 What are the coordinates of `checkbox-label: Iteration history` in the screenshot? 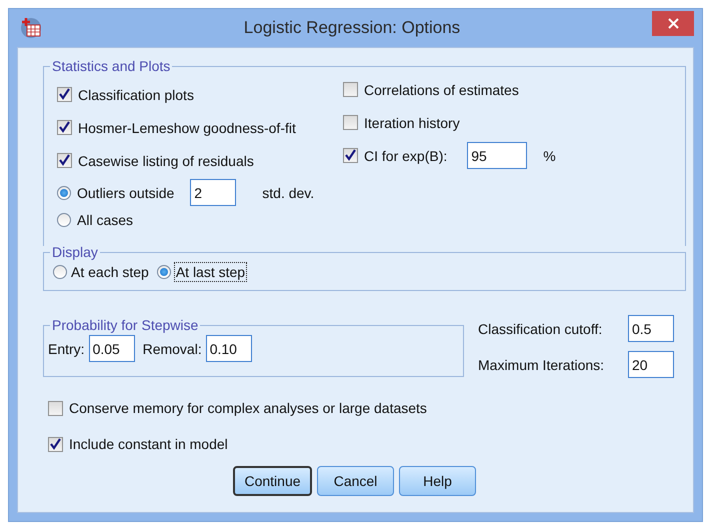 It's located at (412, 122).